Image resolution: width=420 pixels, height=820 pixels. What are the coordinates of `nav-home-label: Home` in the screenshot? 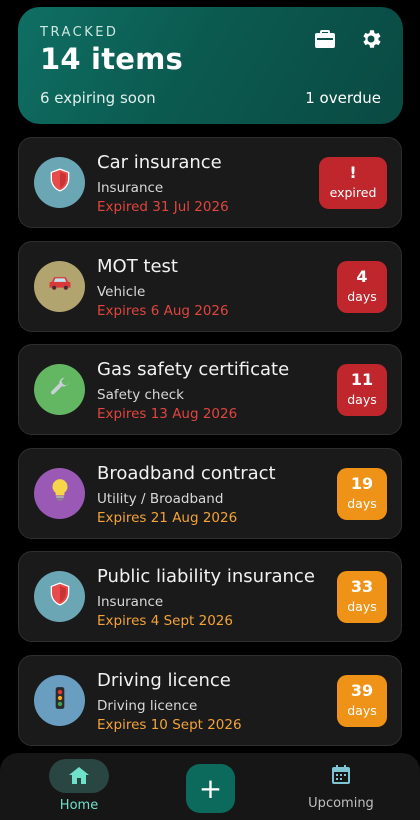 It's located at (79, 805).